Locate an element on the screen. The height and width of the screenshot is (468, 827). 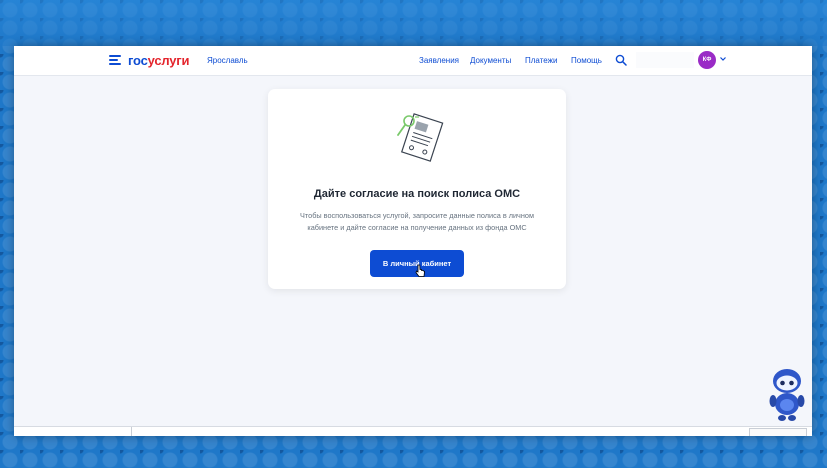
chevron-down-icon is located at coordinates (723, 59).